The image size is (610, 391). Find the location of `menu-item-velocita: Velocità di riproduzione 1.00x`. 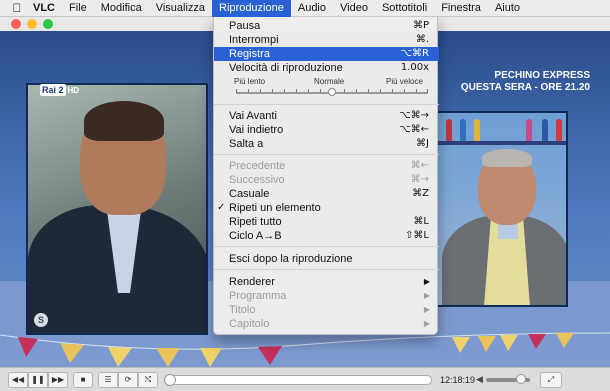

menu-item-velocita: Velocità di riproduzione 1.00x is located at coordinates (329, 68).